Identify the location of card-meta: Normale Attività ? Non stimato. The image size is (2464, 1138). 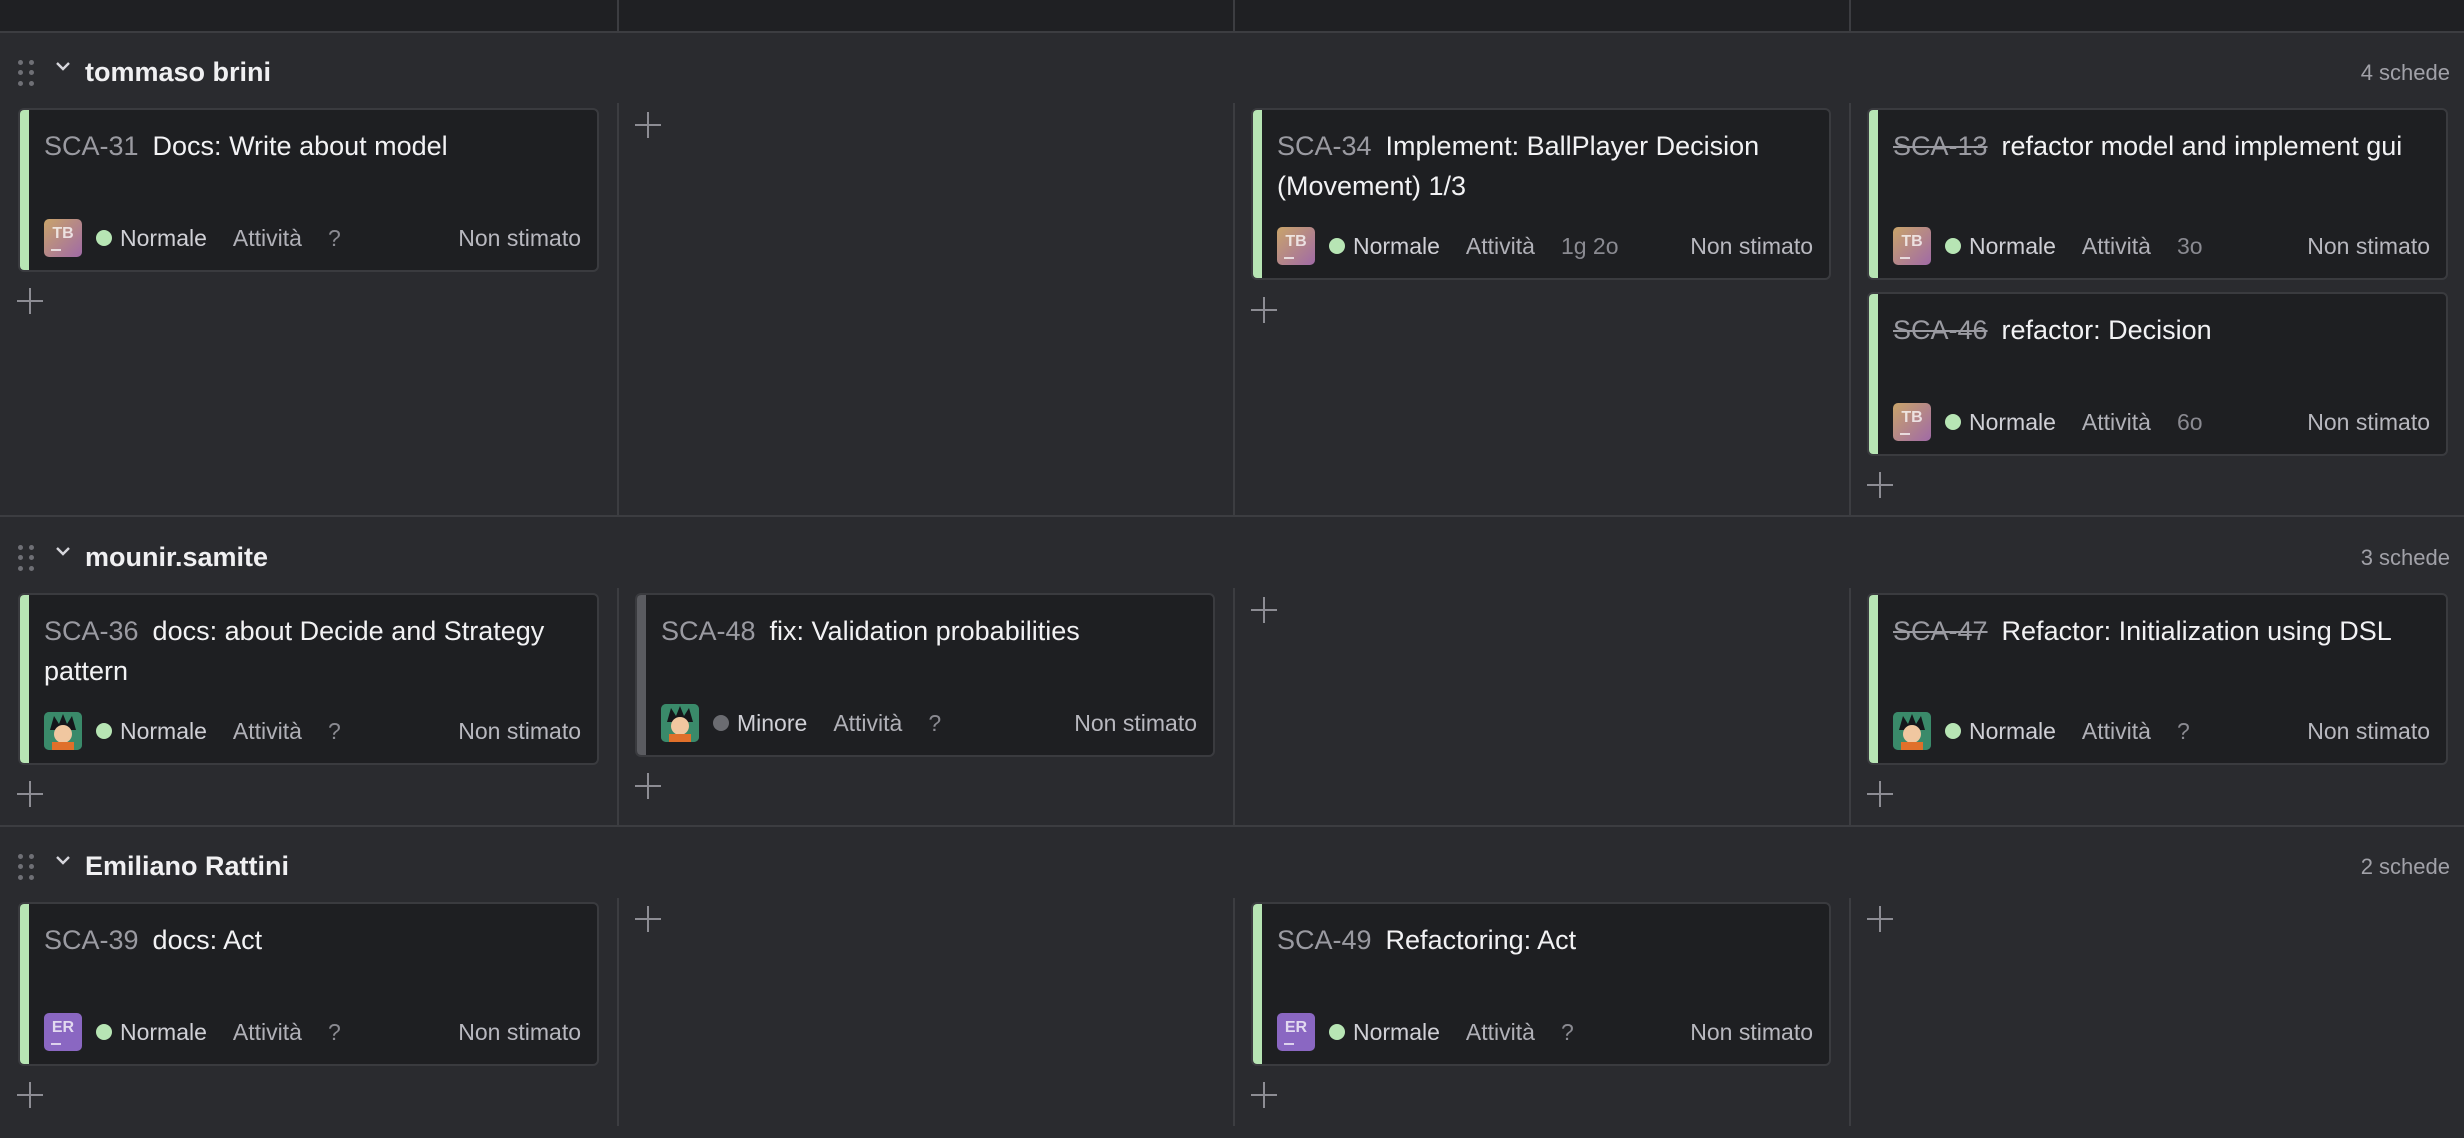
(2161, 731).